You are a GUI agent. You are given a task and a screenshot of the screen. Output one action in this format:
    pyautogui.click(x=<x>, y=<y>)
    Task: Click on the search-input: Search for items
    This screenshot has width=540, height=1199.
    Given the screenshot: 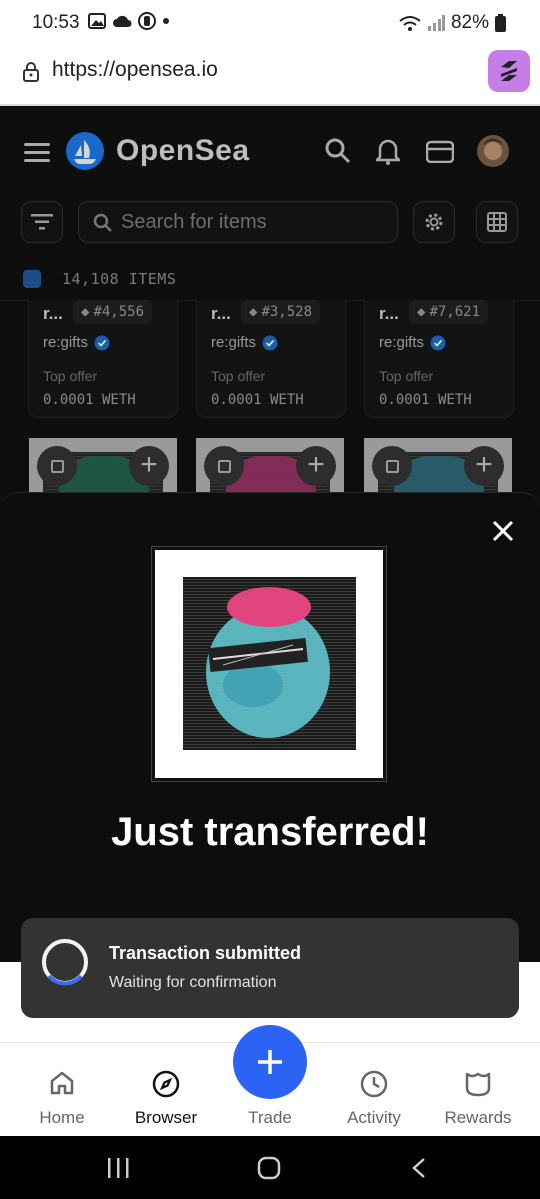 What is the action you would take?
    pyautogui.click(x=238, y=222)
    